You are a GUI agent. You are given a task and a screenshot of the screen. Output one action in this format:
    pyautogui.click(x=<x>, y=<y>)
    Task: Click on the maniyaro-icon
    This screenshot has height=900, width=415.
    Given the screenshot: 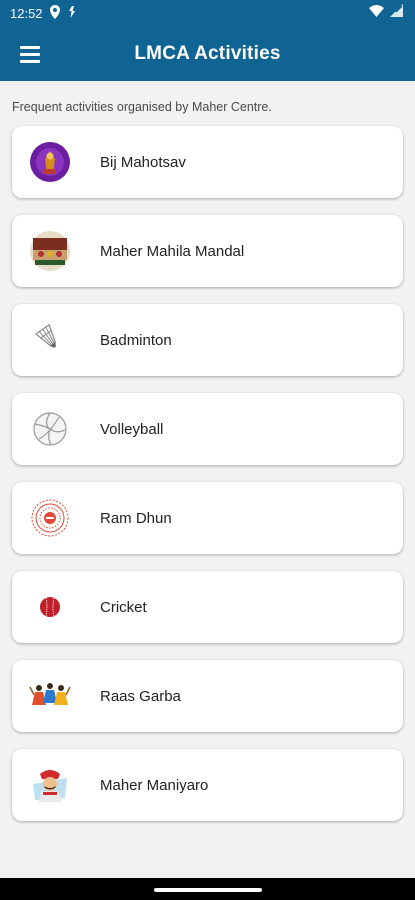 What is the action you would take?
    pyautogui.click(x=50, y=785)
    